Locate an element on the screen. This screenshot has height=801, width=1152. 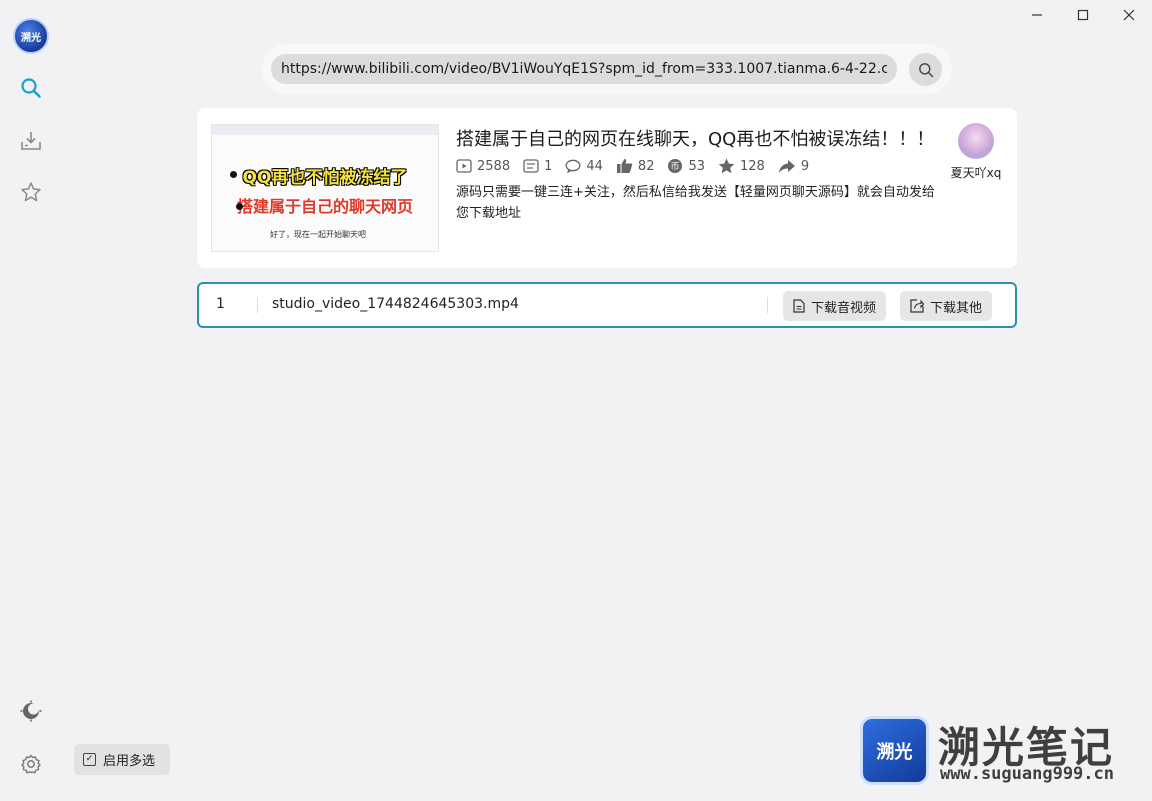
search-button is located at coordinates (925, 69).